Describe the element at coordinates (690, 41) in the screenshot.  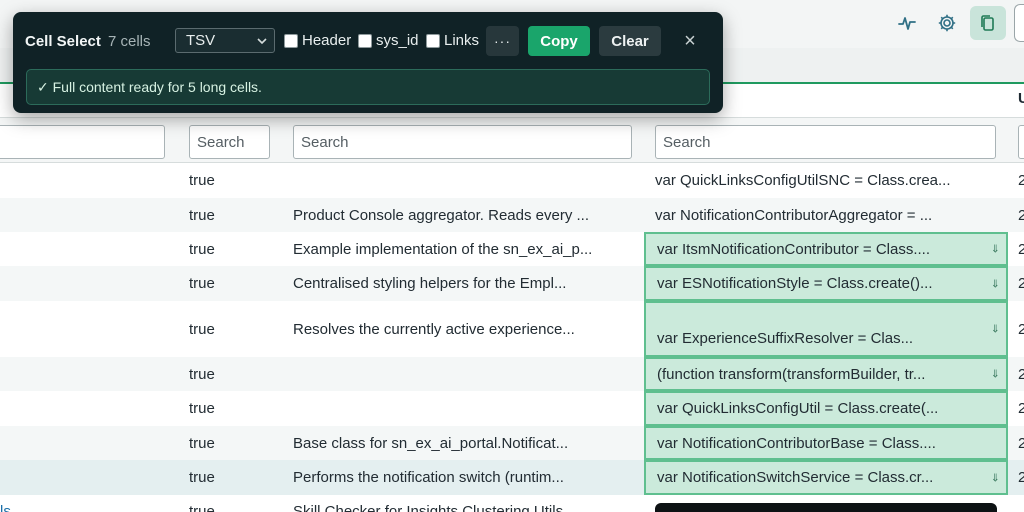
I see `close-icon: ×` at that location.